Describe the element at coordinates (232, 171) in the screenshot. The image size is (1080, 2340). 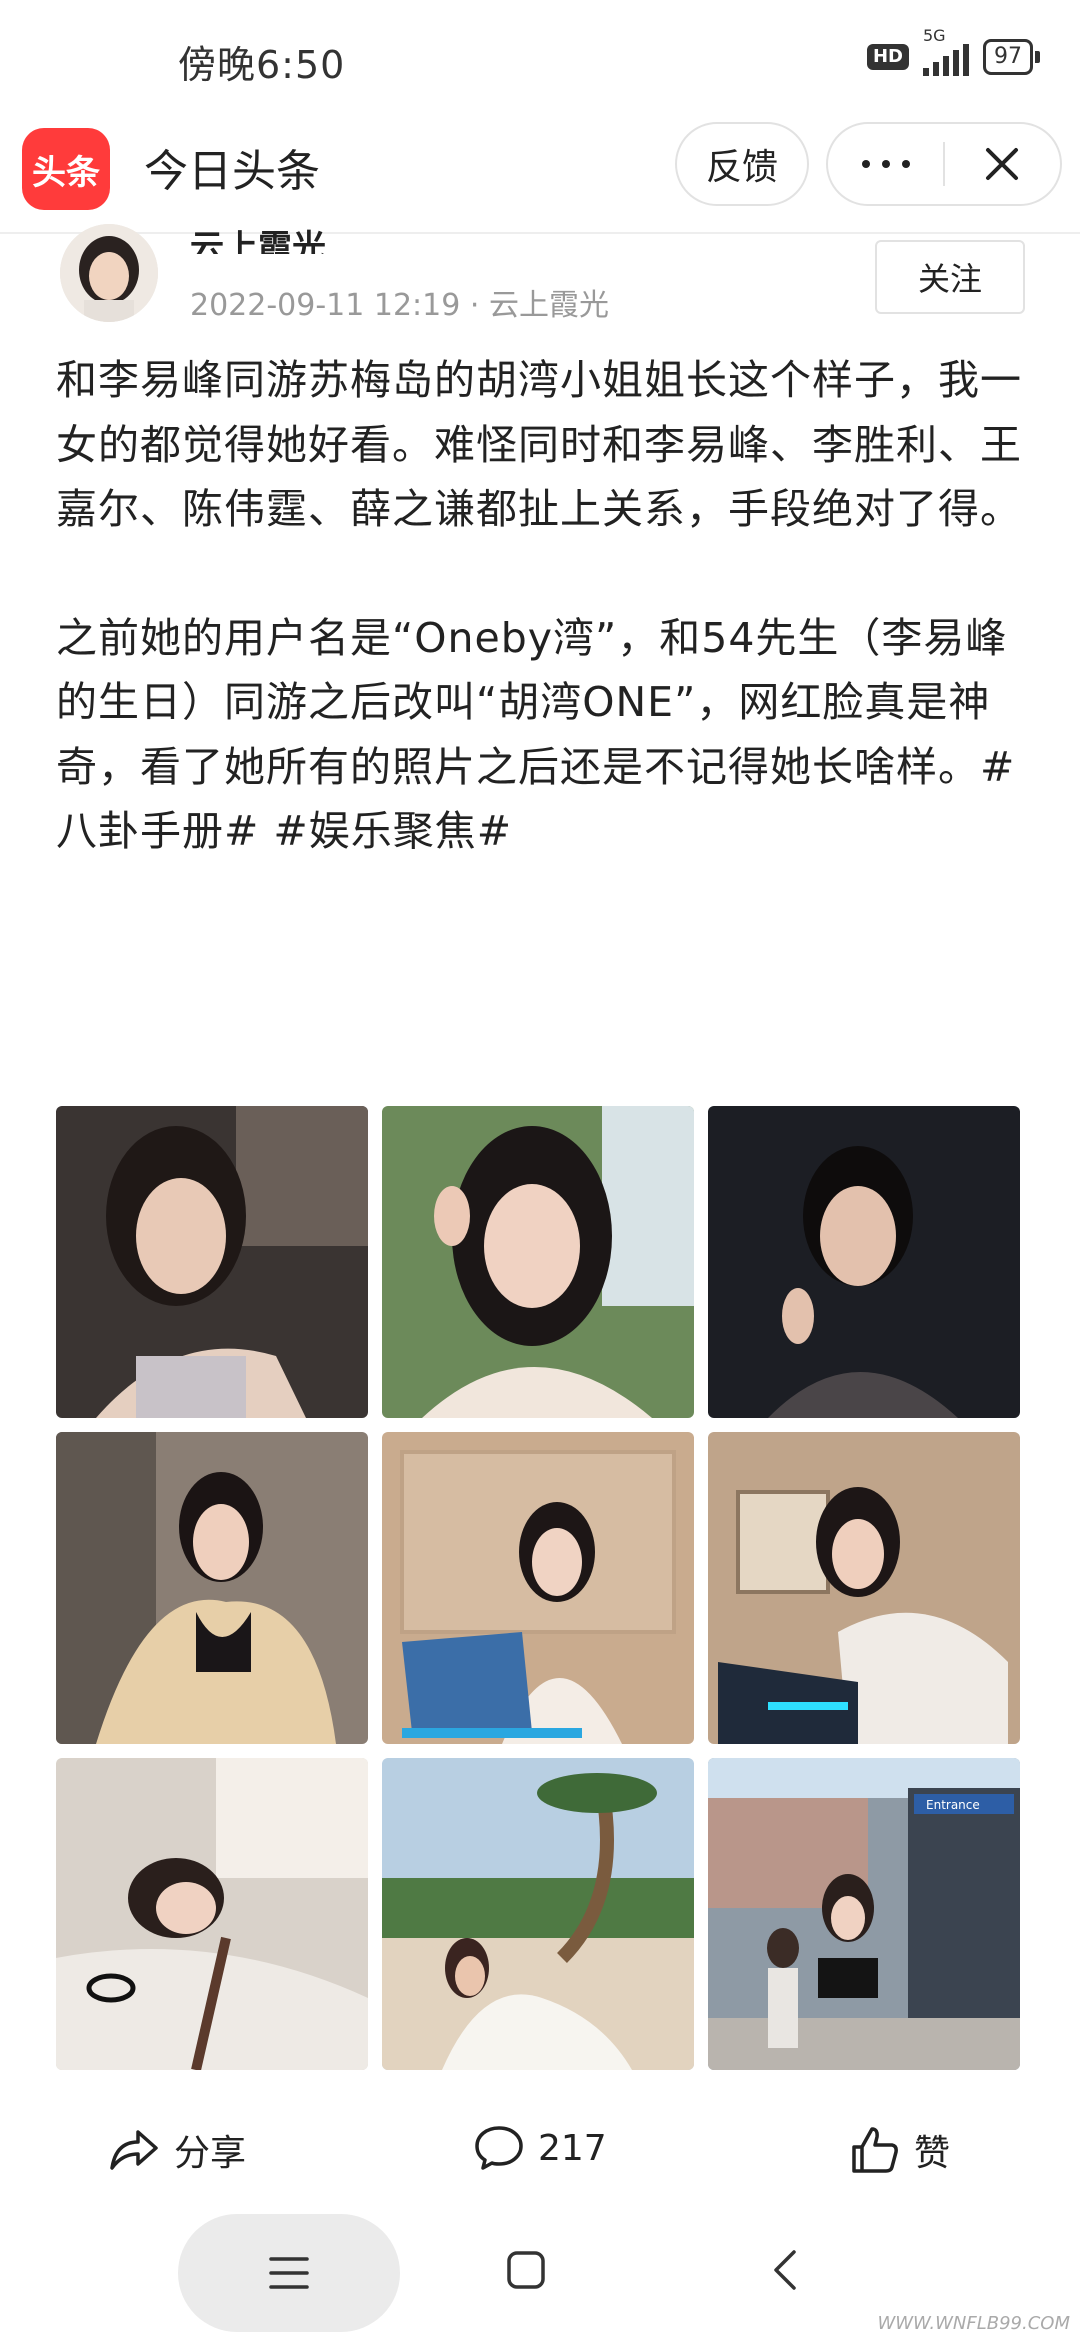
I see `app-title: 今日头条` at that location.